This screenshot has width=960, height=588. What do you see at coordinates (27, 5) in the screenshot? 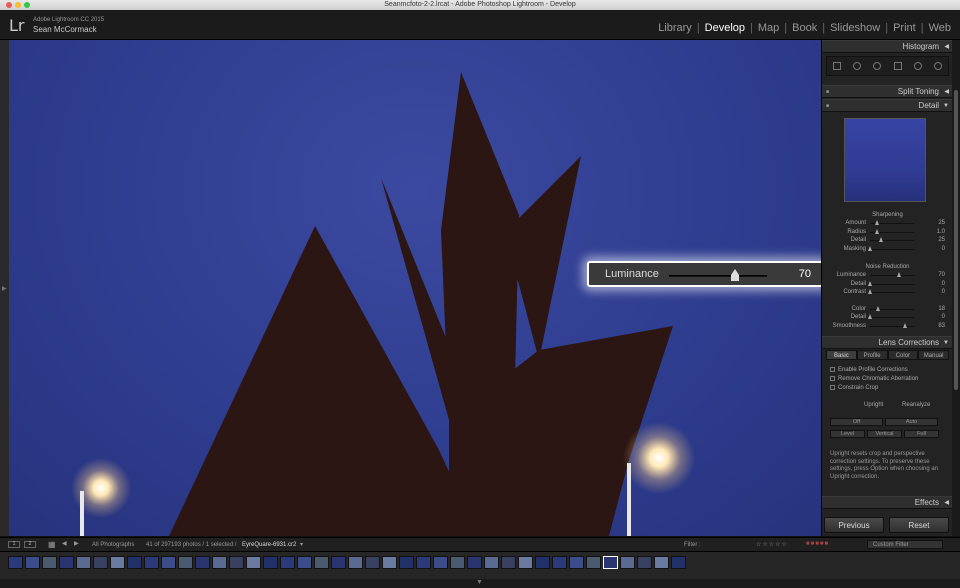
I see `zoom-window-icon` at bounding box center [27, 5].